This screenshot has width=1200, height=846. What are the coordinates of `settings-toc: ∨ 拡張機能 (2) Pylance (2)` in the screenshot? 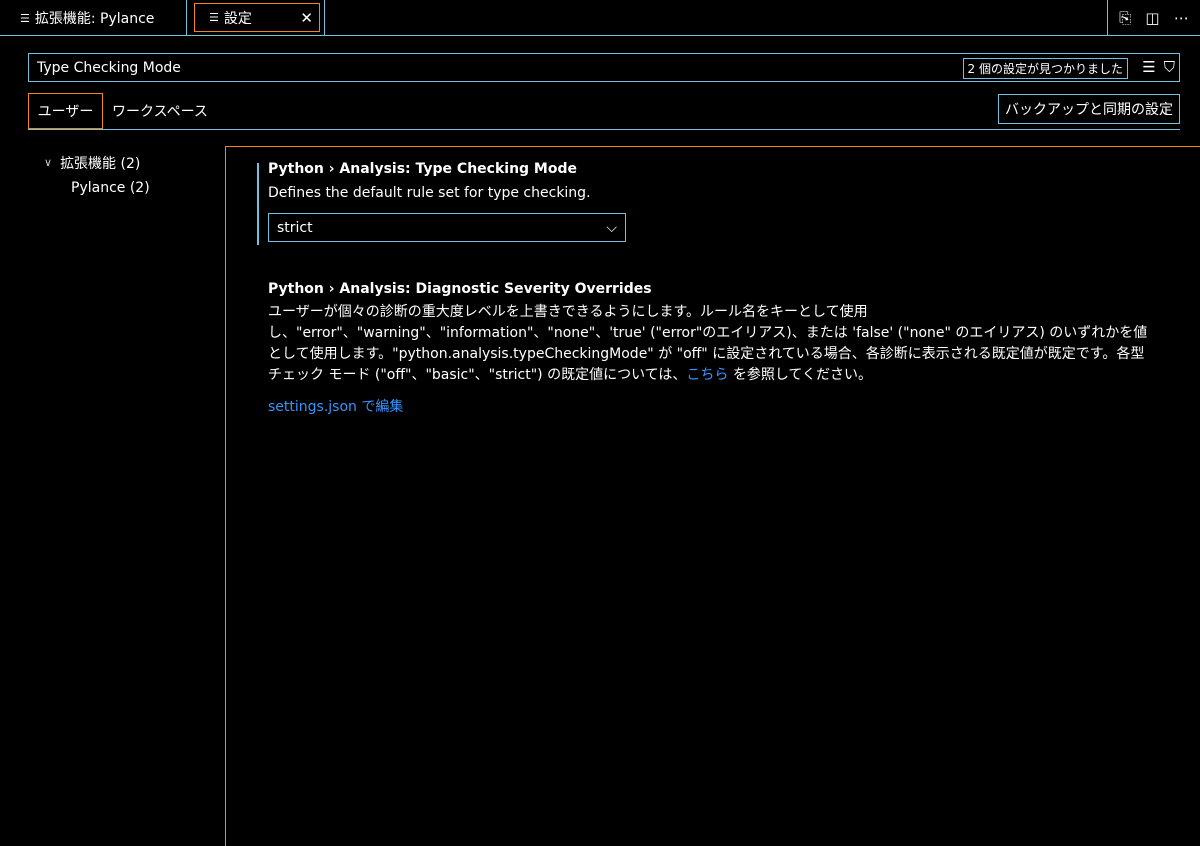 It's located at (97, 175).